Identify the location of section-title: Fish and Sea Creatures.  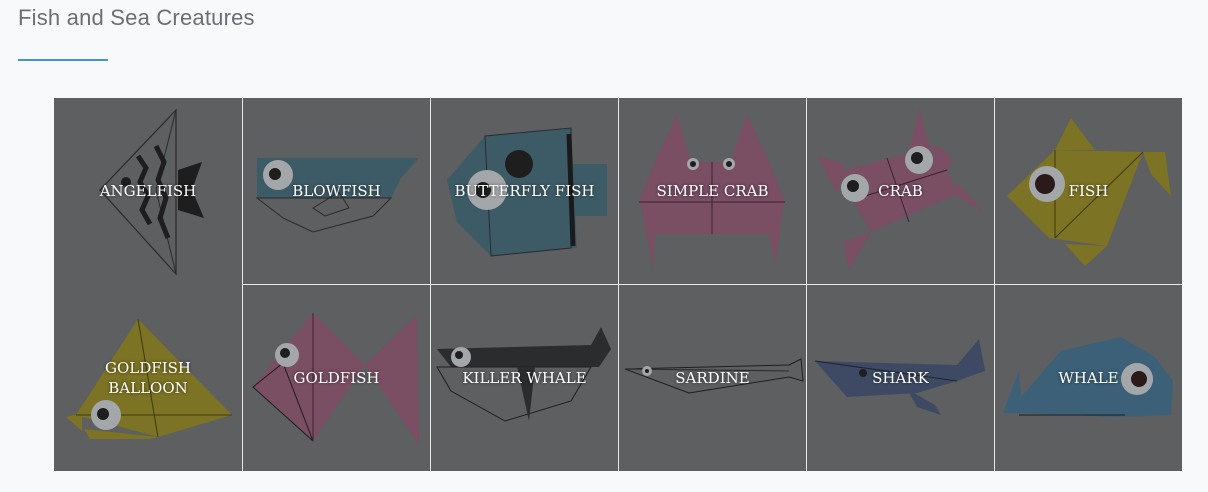
(136, 17).